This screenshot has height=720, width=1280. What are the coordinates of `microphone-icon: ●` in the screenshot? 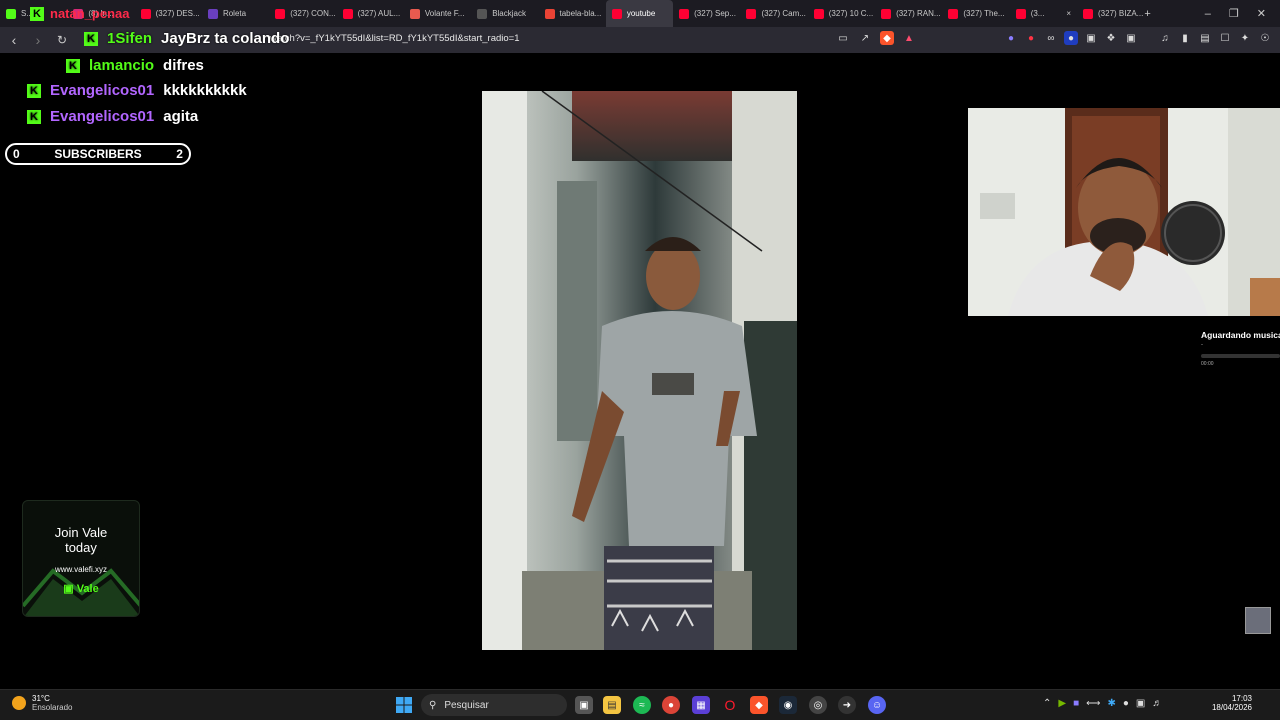 It's located at (1126, 703).